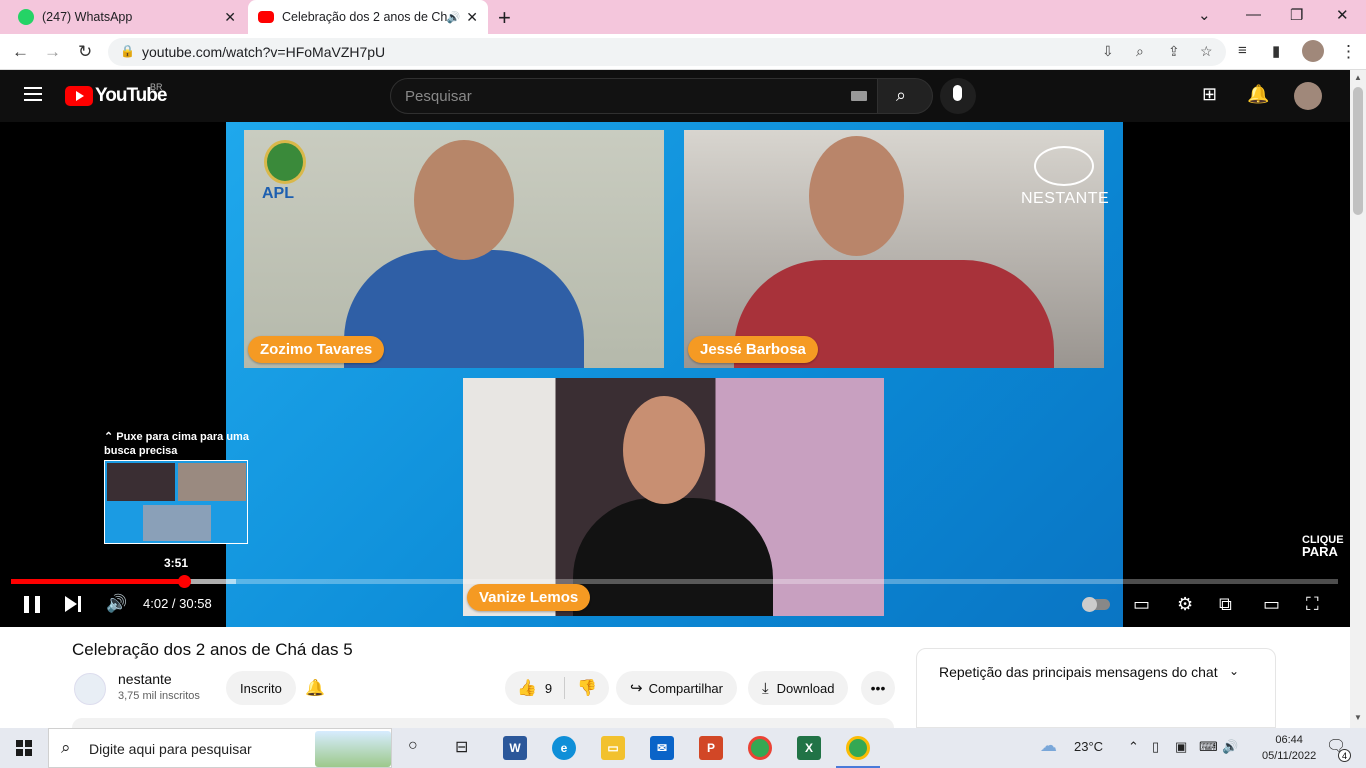 This screenshot has height=768, width=1366. What do you see at coordinates (557, 688) in the screenshot?
I see `like-button: 👍 9 👎` at bounding box center [557, 688].